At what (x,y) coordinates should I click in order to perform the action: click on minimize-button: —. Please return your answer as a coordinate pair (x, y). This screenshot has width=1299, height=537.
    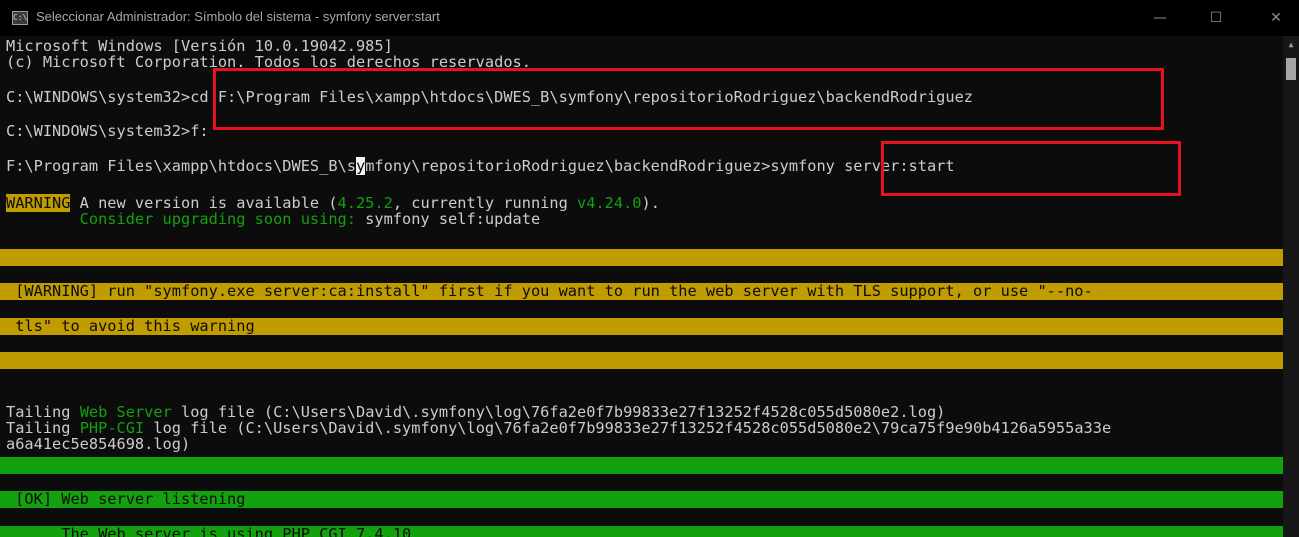
    Looking at the image, I should click on (1160, 18).